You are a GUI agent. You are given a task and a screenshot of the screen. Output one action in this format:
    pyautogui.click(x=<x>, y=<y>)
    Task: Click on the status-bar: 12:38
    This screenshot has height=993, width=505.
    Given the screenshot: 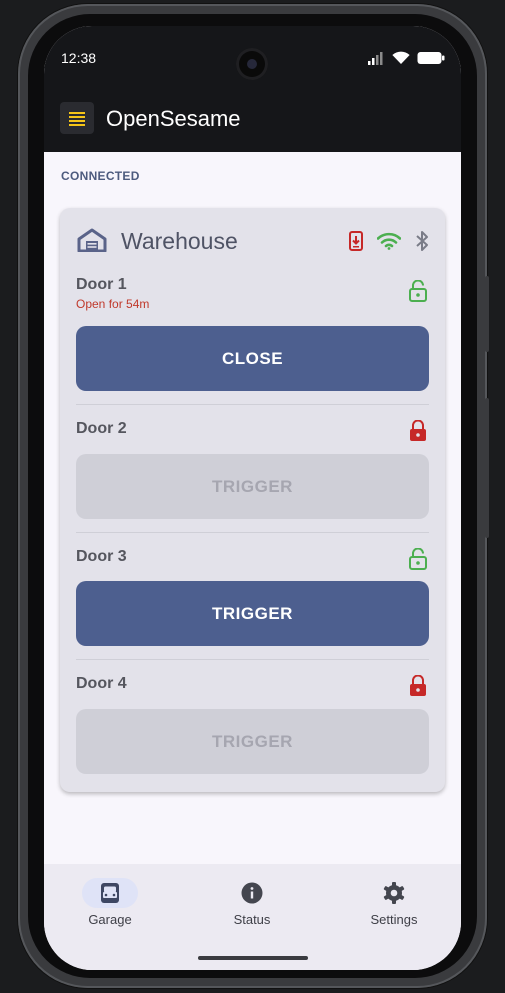 What is the action you would take?
    pyautogui.click(x=252, y=58)
    